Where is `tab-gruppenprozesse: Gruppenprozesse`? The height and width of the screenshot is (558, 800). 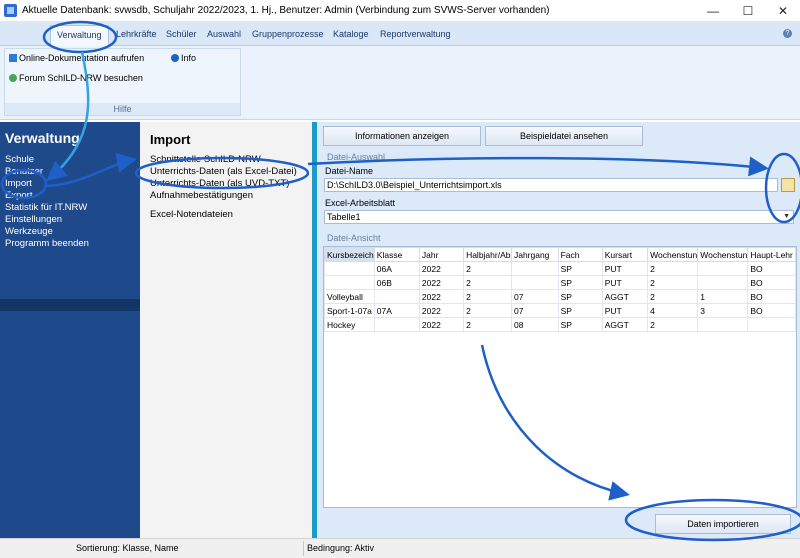
tab-gruppenprozesse: Gruppenprozesse is located at coordinates (288, 34).